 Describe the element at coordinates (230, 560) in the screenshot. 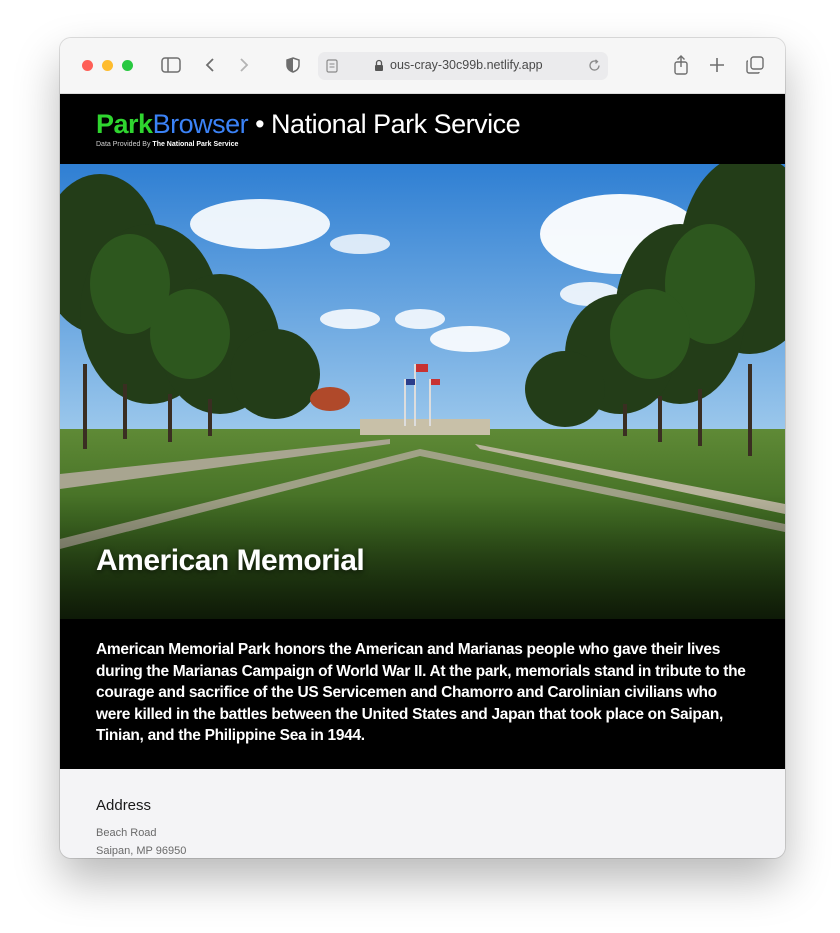

I see `park-title: American Memorial` at that location.